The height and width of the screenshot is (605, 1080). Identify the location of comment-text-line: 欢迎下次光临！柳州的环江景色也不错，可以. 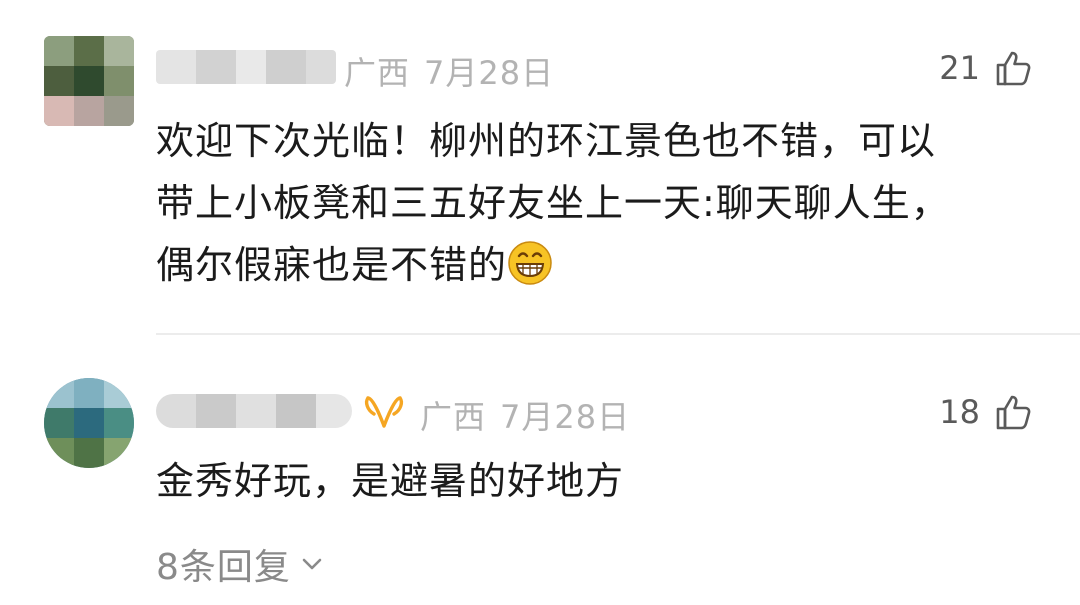
(546, 141).